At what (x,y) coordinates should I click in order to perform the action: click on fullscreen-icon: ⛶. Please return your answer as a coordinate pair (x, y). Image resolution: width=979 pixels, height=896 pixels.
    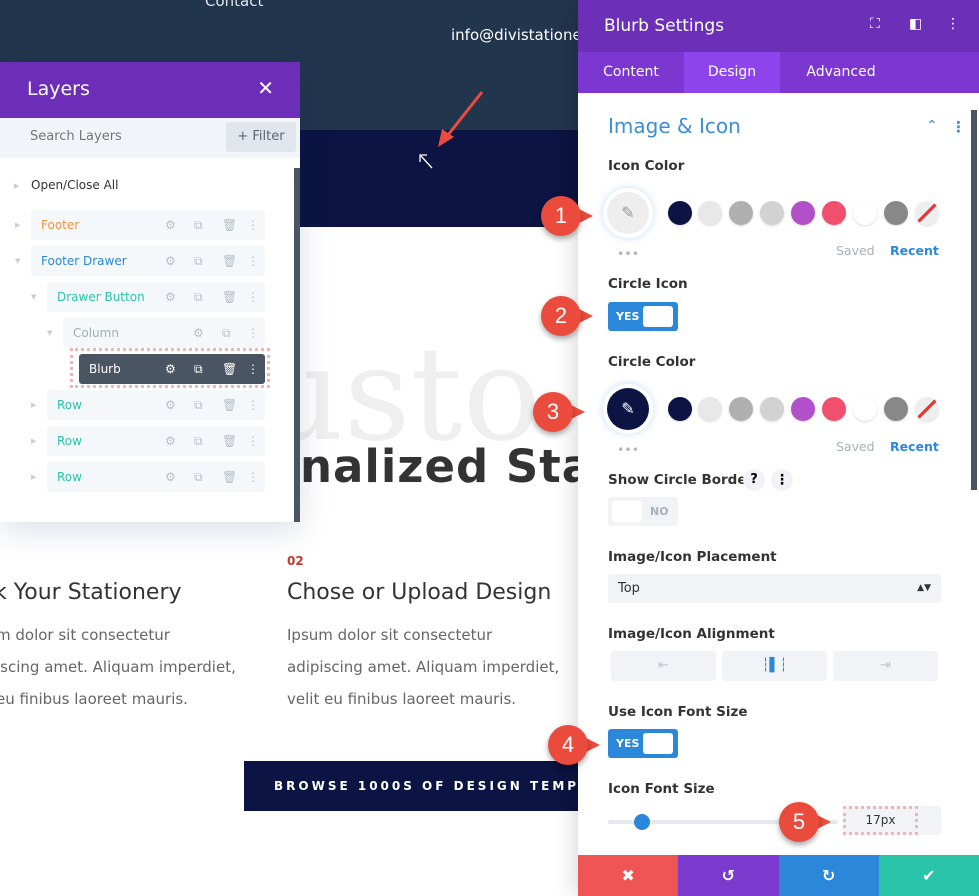
    Looking at the image, I should click on (875, 24).